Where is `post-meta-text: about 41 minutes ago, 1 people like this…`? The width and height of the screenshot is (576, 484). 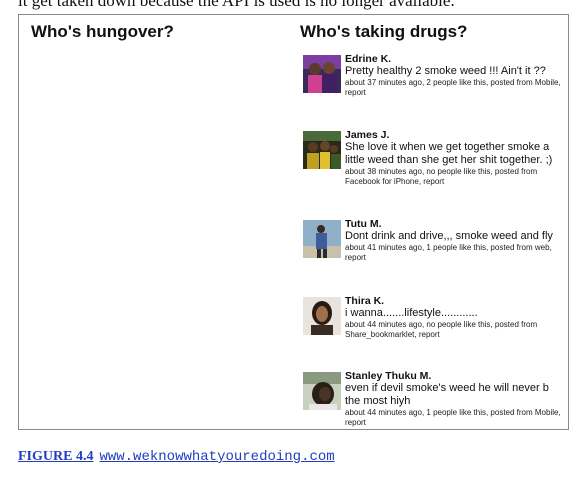 post-meta-text: about 41 minutes ago, 1 people like this… is located at coordinates (448, 247).